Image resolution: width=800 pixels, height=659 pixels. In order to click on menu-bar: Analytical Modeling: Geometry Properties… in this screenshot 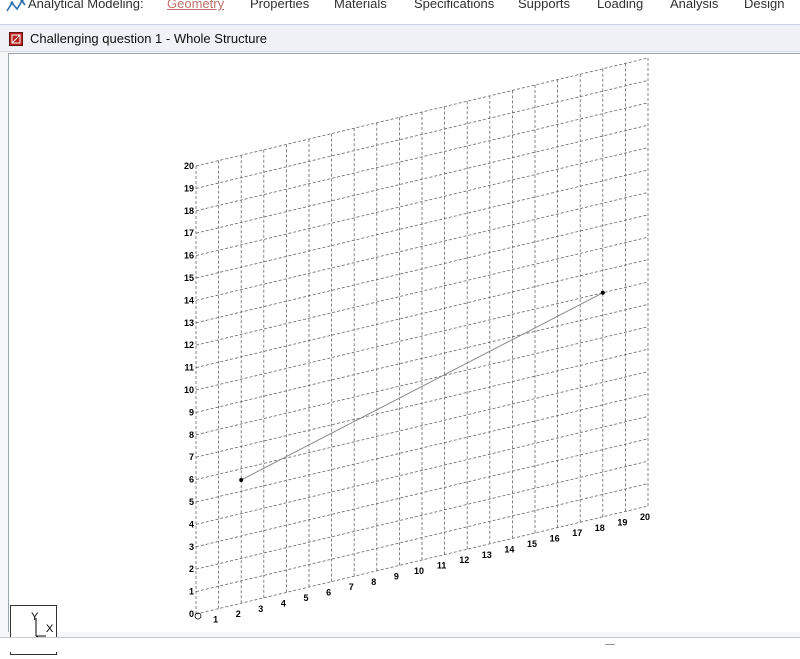, I will do `click(400, 6)`.